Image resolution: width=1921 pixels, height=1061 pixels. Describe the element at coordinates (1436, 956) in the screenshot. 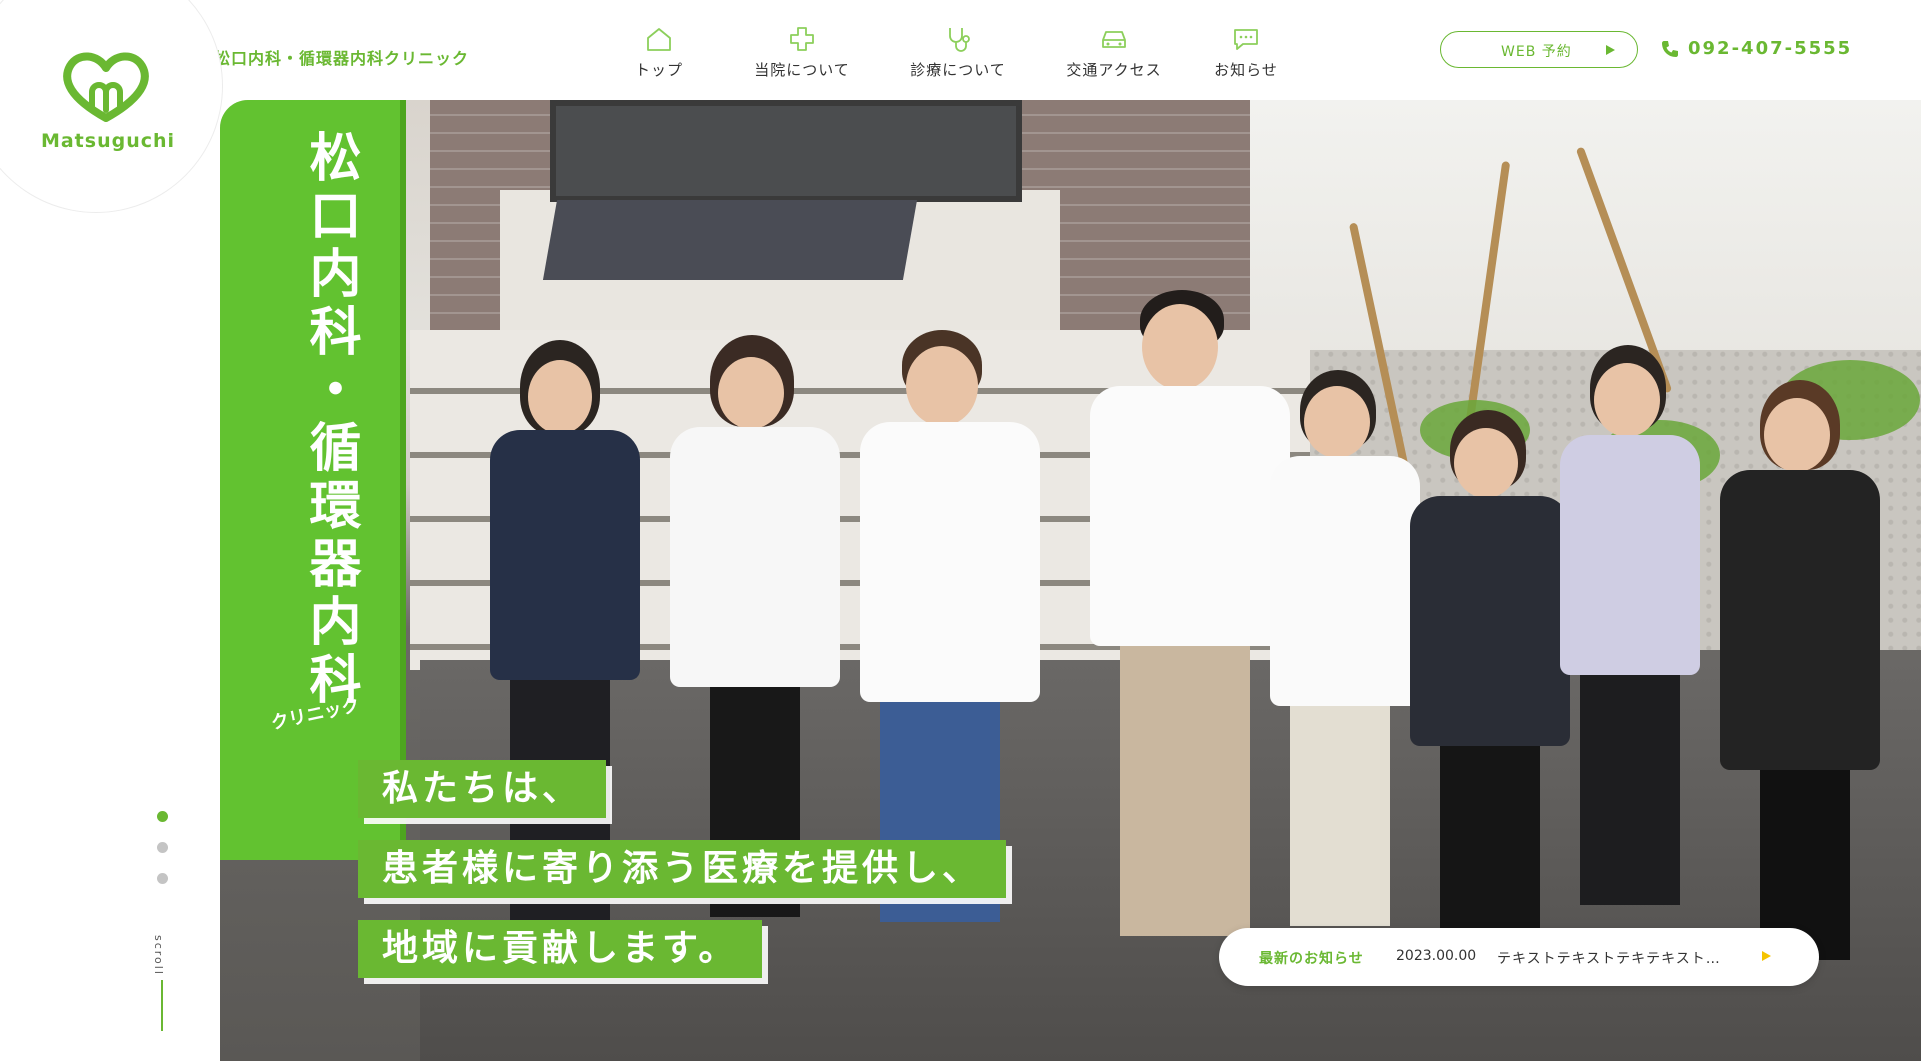

I see `news-date: 2023.00.00` at that location.